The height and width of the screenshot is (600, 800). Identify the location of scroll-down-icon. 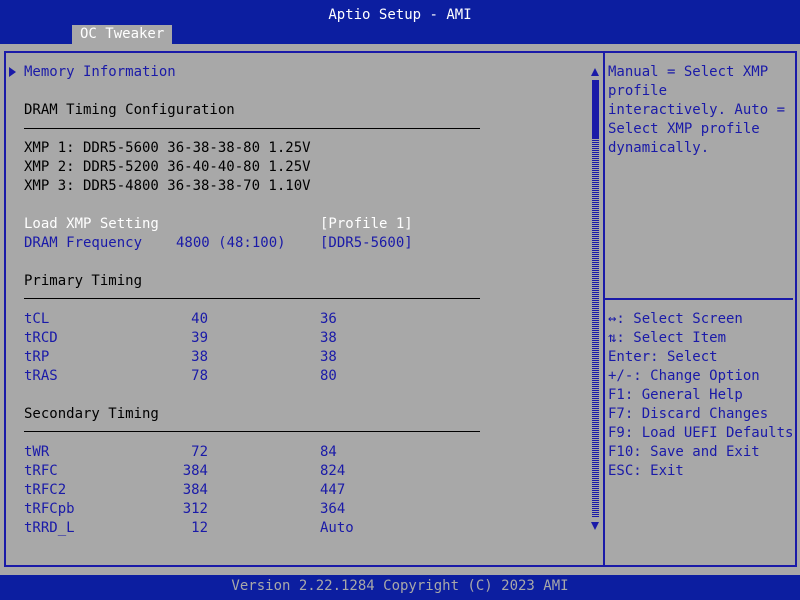
(595, 526).